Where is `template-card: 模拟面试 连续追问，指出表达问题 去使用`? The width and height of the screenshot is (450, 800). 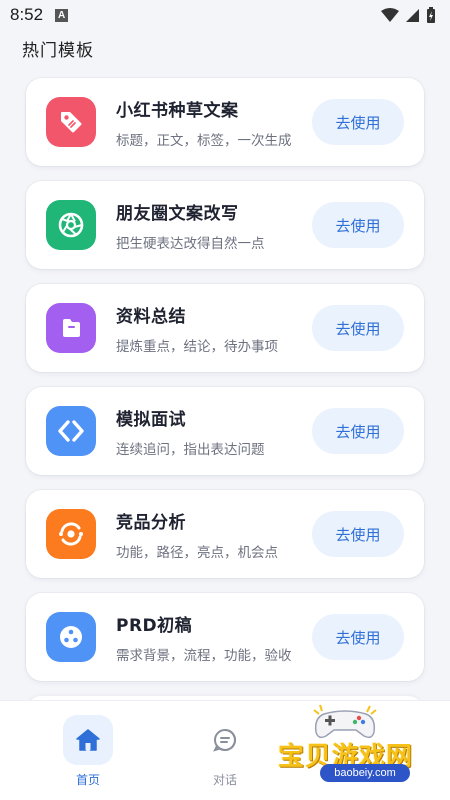
template-card: 模拟面试 连续追问，指出表达问题 去使用 is located at coordinates (225, 431).